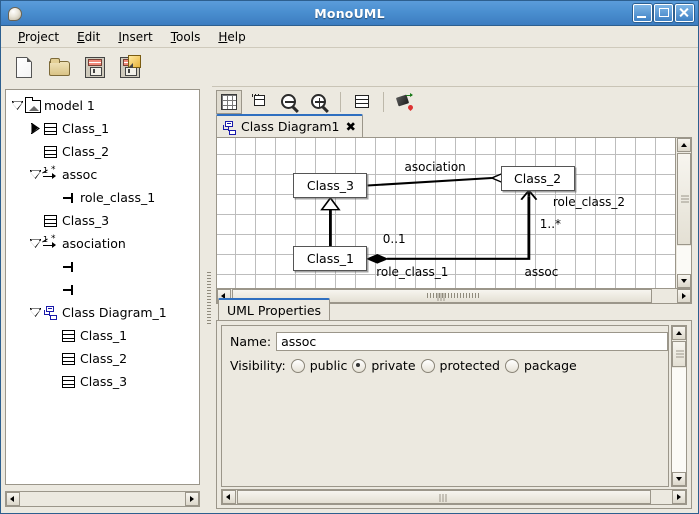 This screenshot has width=699, height=514. Describe the element at coordinates (350, 126) in the screenshot. I see `tab-close-icon: ✖` at that location.